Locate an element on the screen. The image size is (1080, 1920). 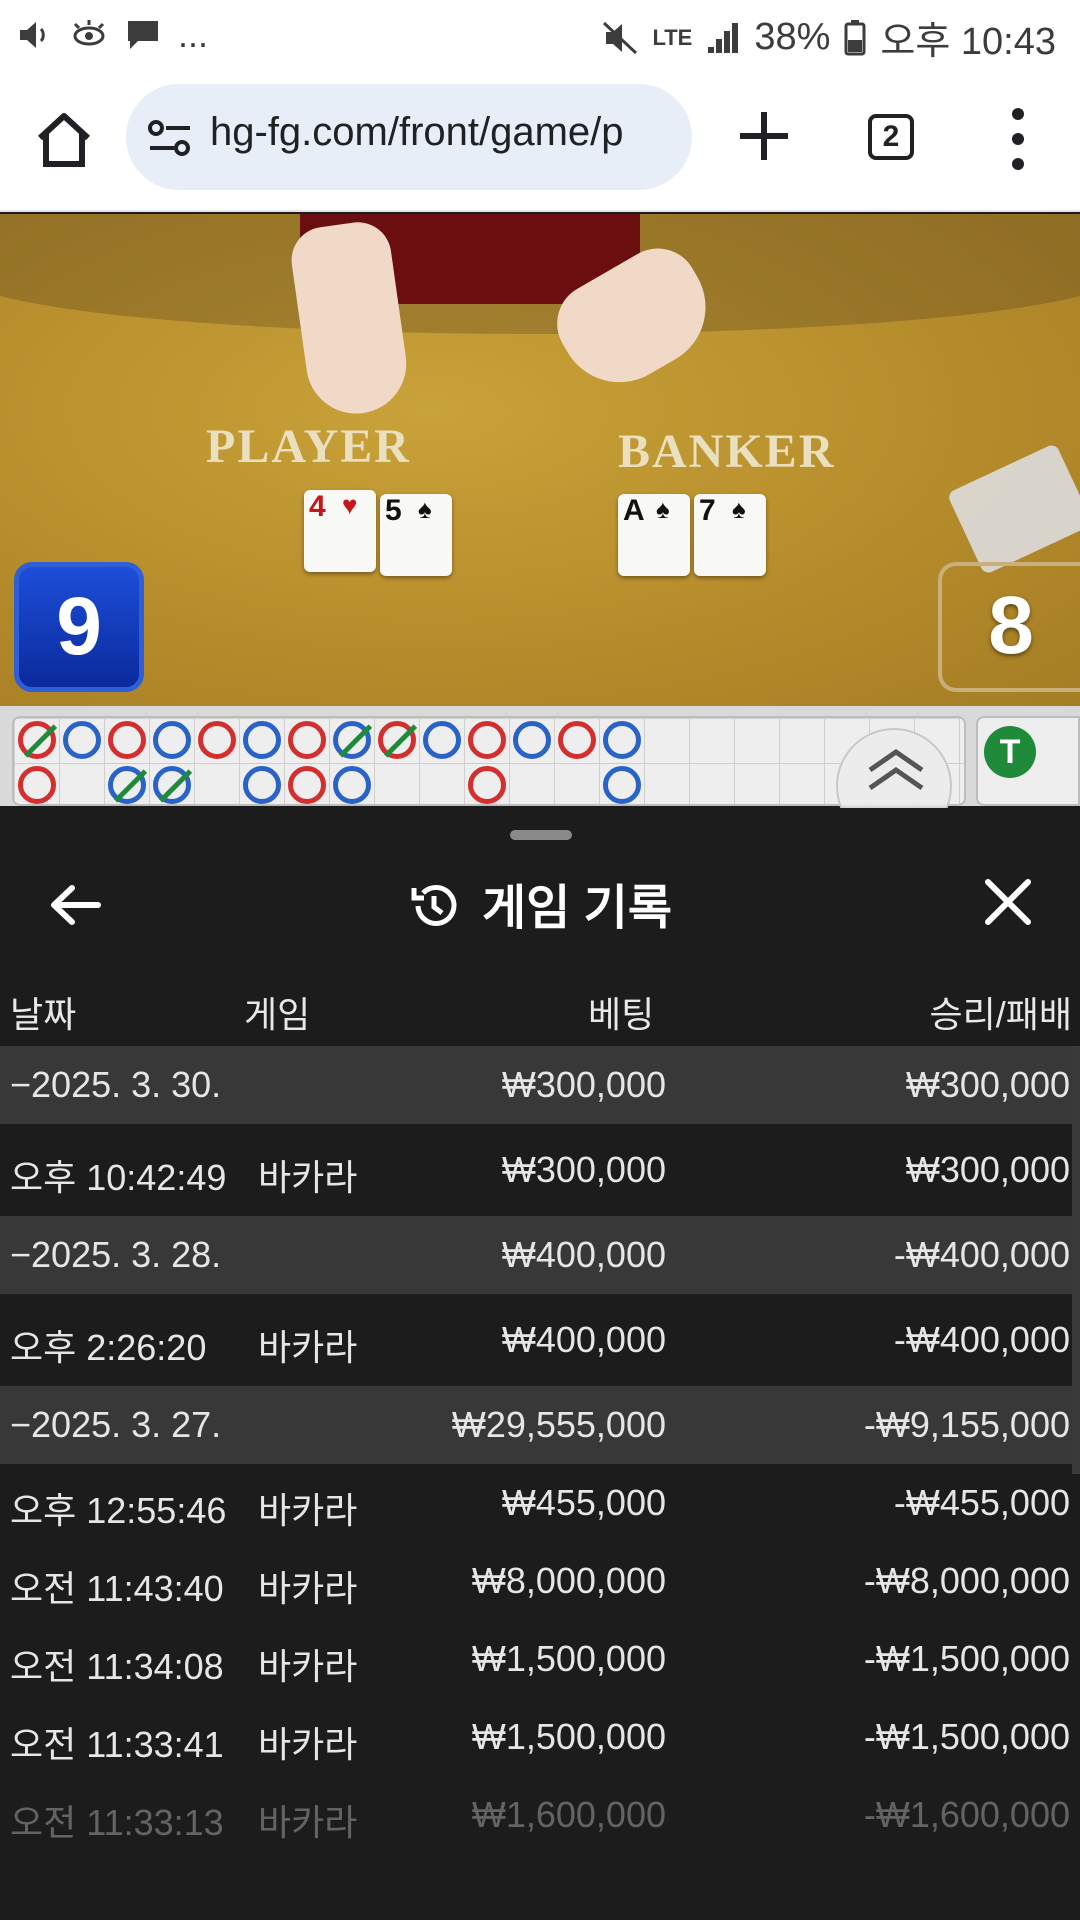
sheet-title-text: 게임 기록 is located at coordinates (577, 908).